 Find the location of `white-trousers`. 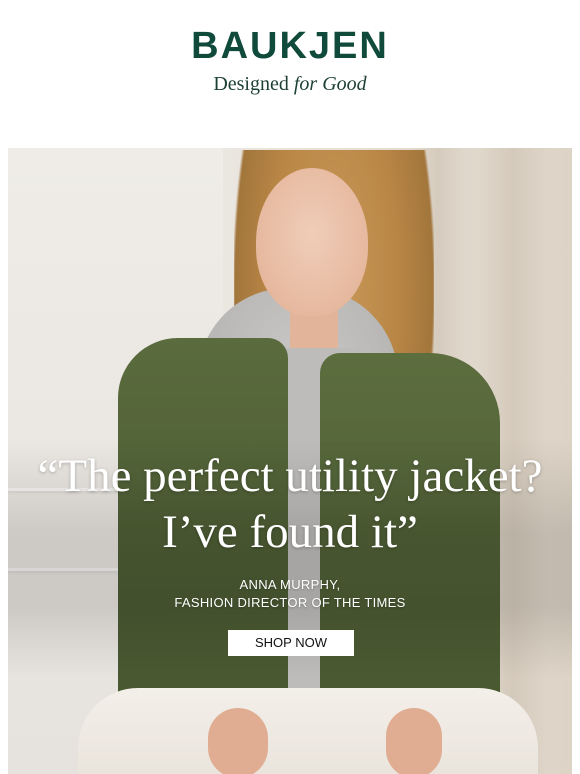

white-trousers is located at coordinates (308, 731).